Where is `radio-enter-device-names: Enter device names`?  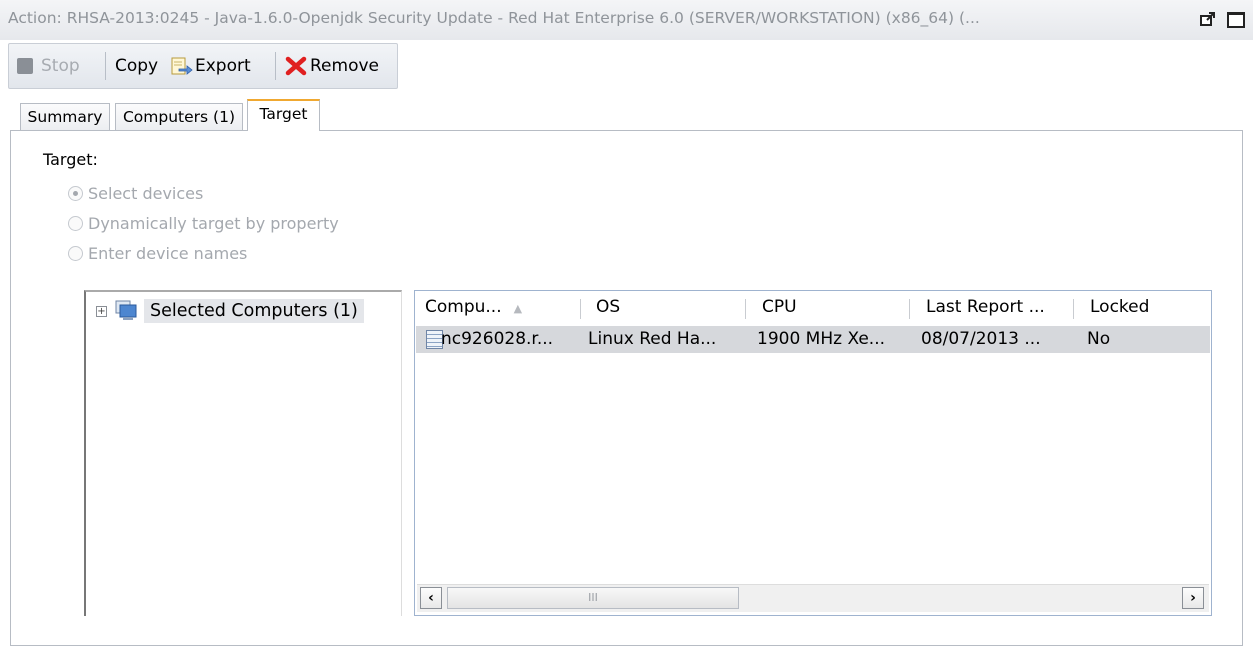 radio-enter-device-names: Enter device names is located at coordinates (157, 253).